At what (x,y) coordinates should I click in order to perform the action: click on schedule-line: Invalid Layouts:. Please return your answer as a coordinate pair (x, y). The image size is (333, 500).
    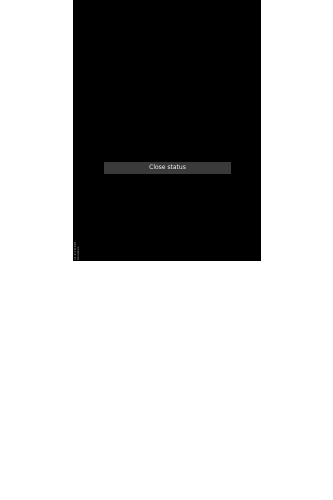
    Looking at the image, I should click on (117, 78).